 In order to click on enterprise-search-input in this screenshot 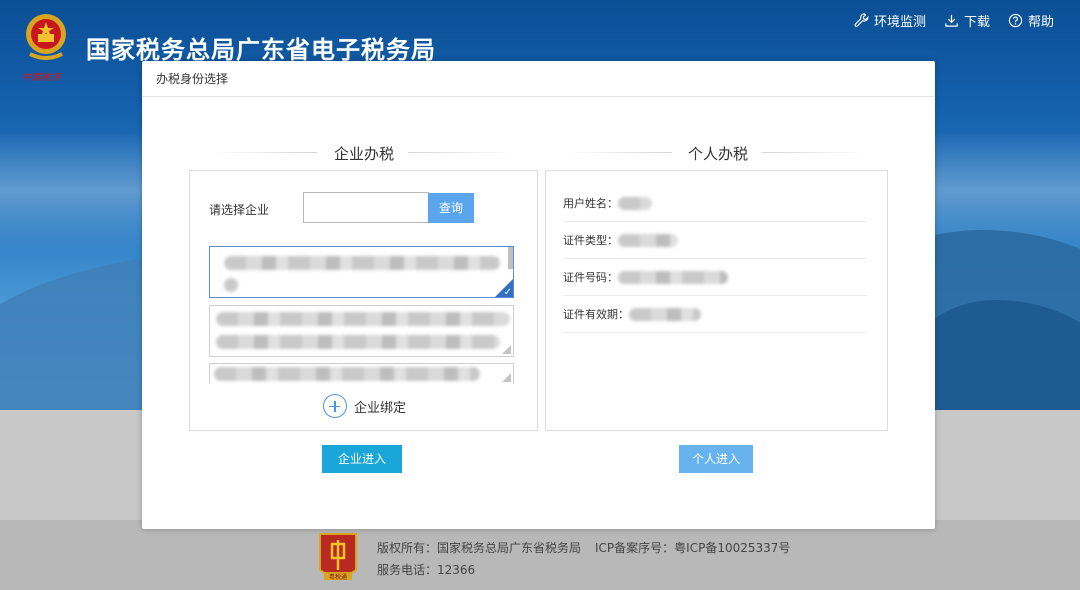, I will do `click(366, 207)`.